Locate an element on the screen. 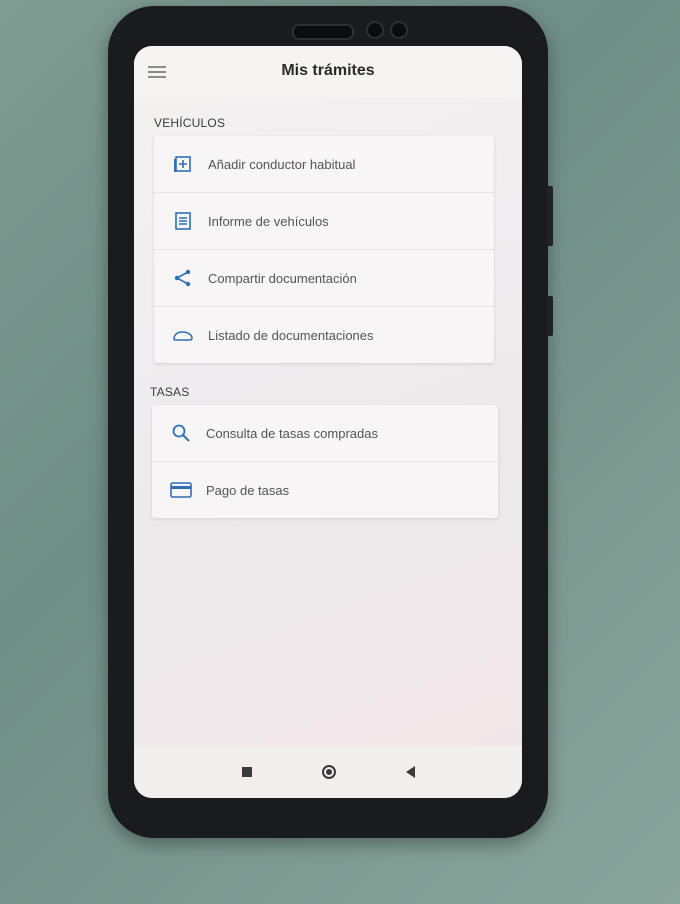 The height and width of the screenshot is (904, 680). list-item-anadir-conductor: Añadir conductor habitual is located at coordinates (324, 164).